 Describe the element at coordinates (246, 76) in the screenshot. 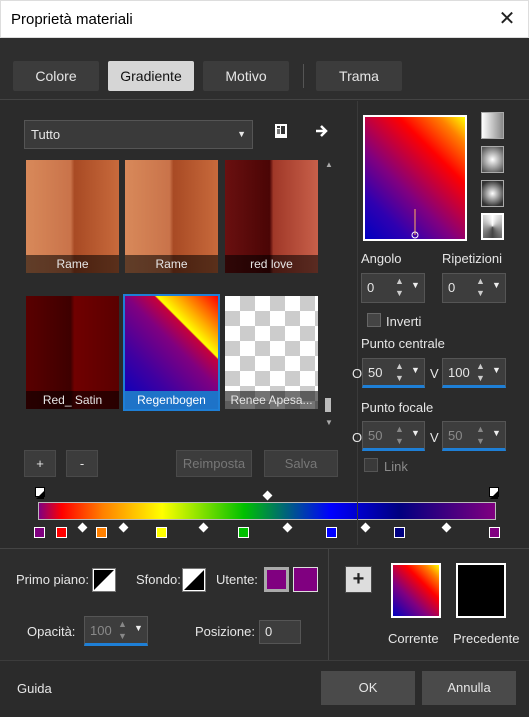

I see `tab-motivo: Motivo` at that location.